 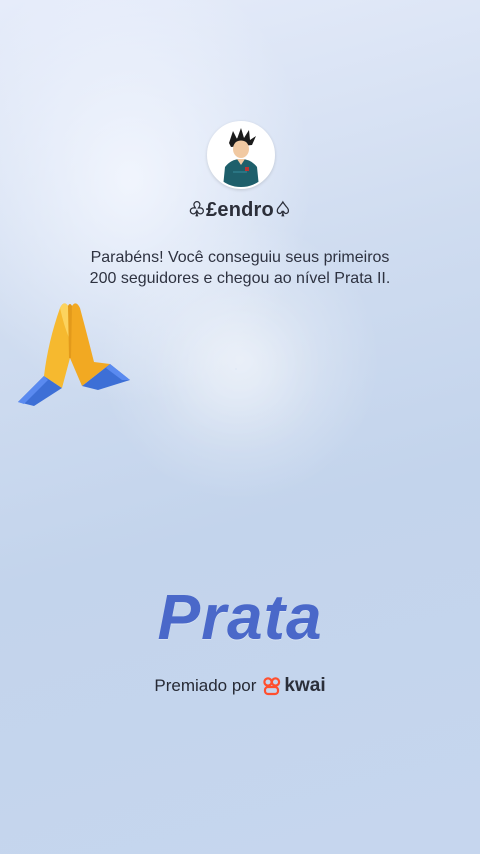 What do you see at coordinates (305, 685) in the screenshot?
I see `kwai-brand-text: kwai` at bounding box center [305, 685].